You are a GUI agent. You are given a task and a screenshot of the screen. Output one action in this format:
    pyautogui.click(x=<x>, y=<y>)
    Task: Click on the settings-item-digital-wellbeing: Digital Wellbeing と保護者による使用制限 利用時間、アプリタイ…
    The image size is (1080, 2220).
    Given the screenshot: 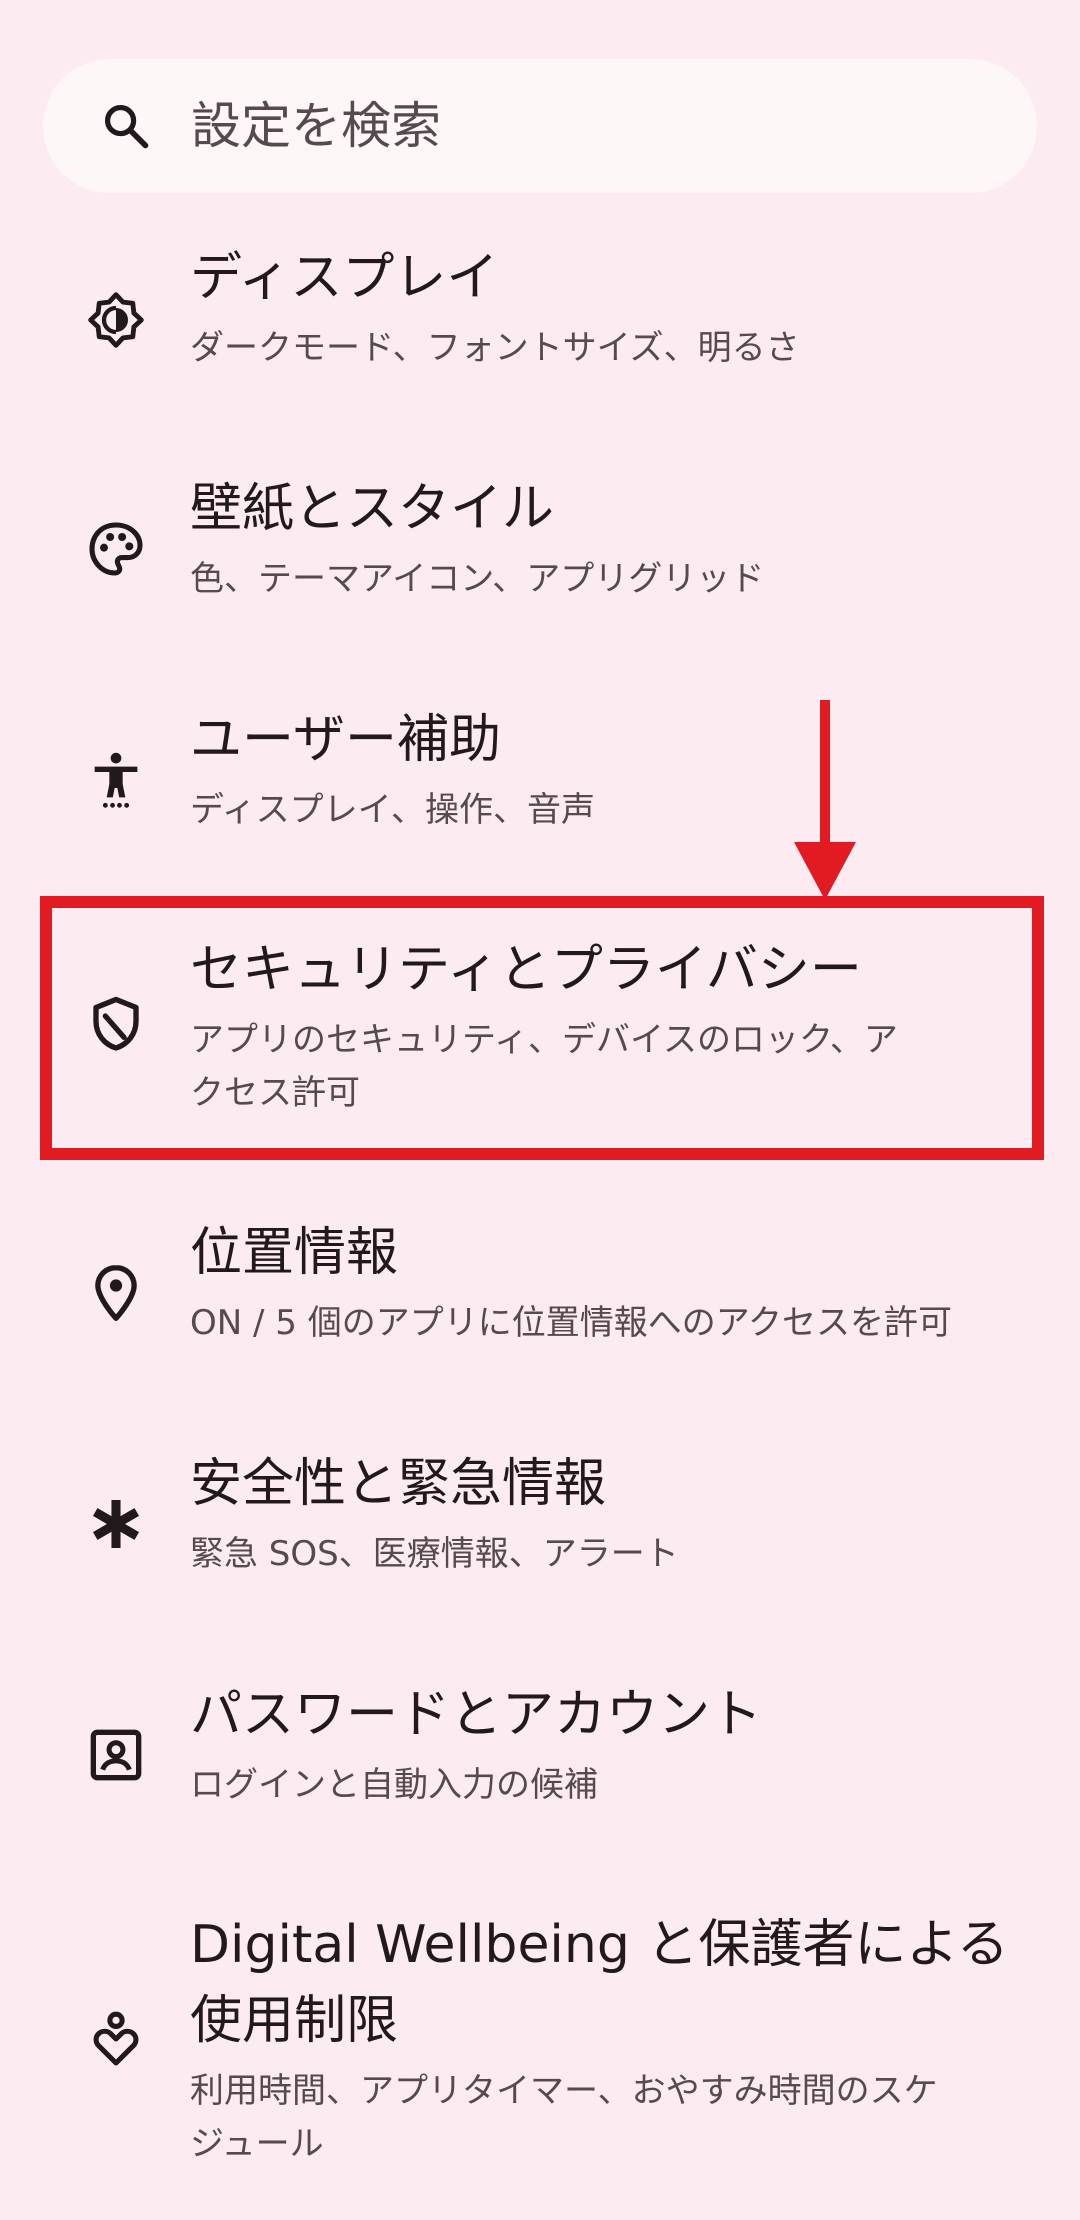 What is the action you would take?
    pyautogui.click(x=540, y=2052)
    